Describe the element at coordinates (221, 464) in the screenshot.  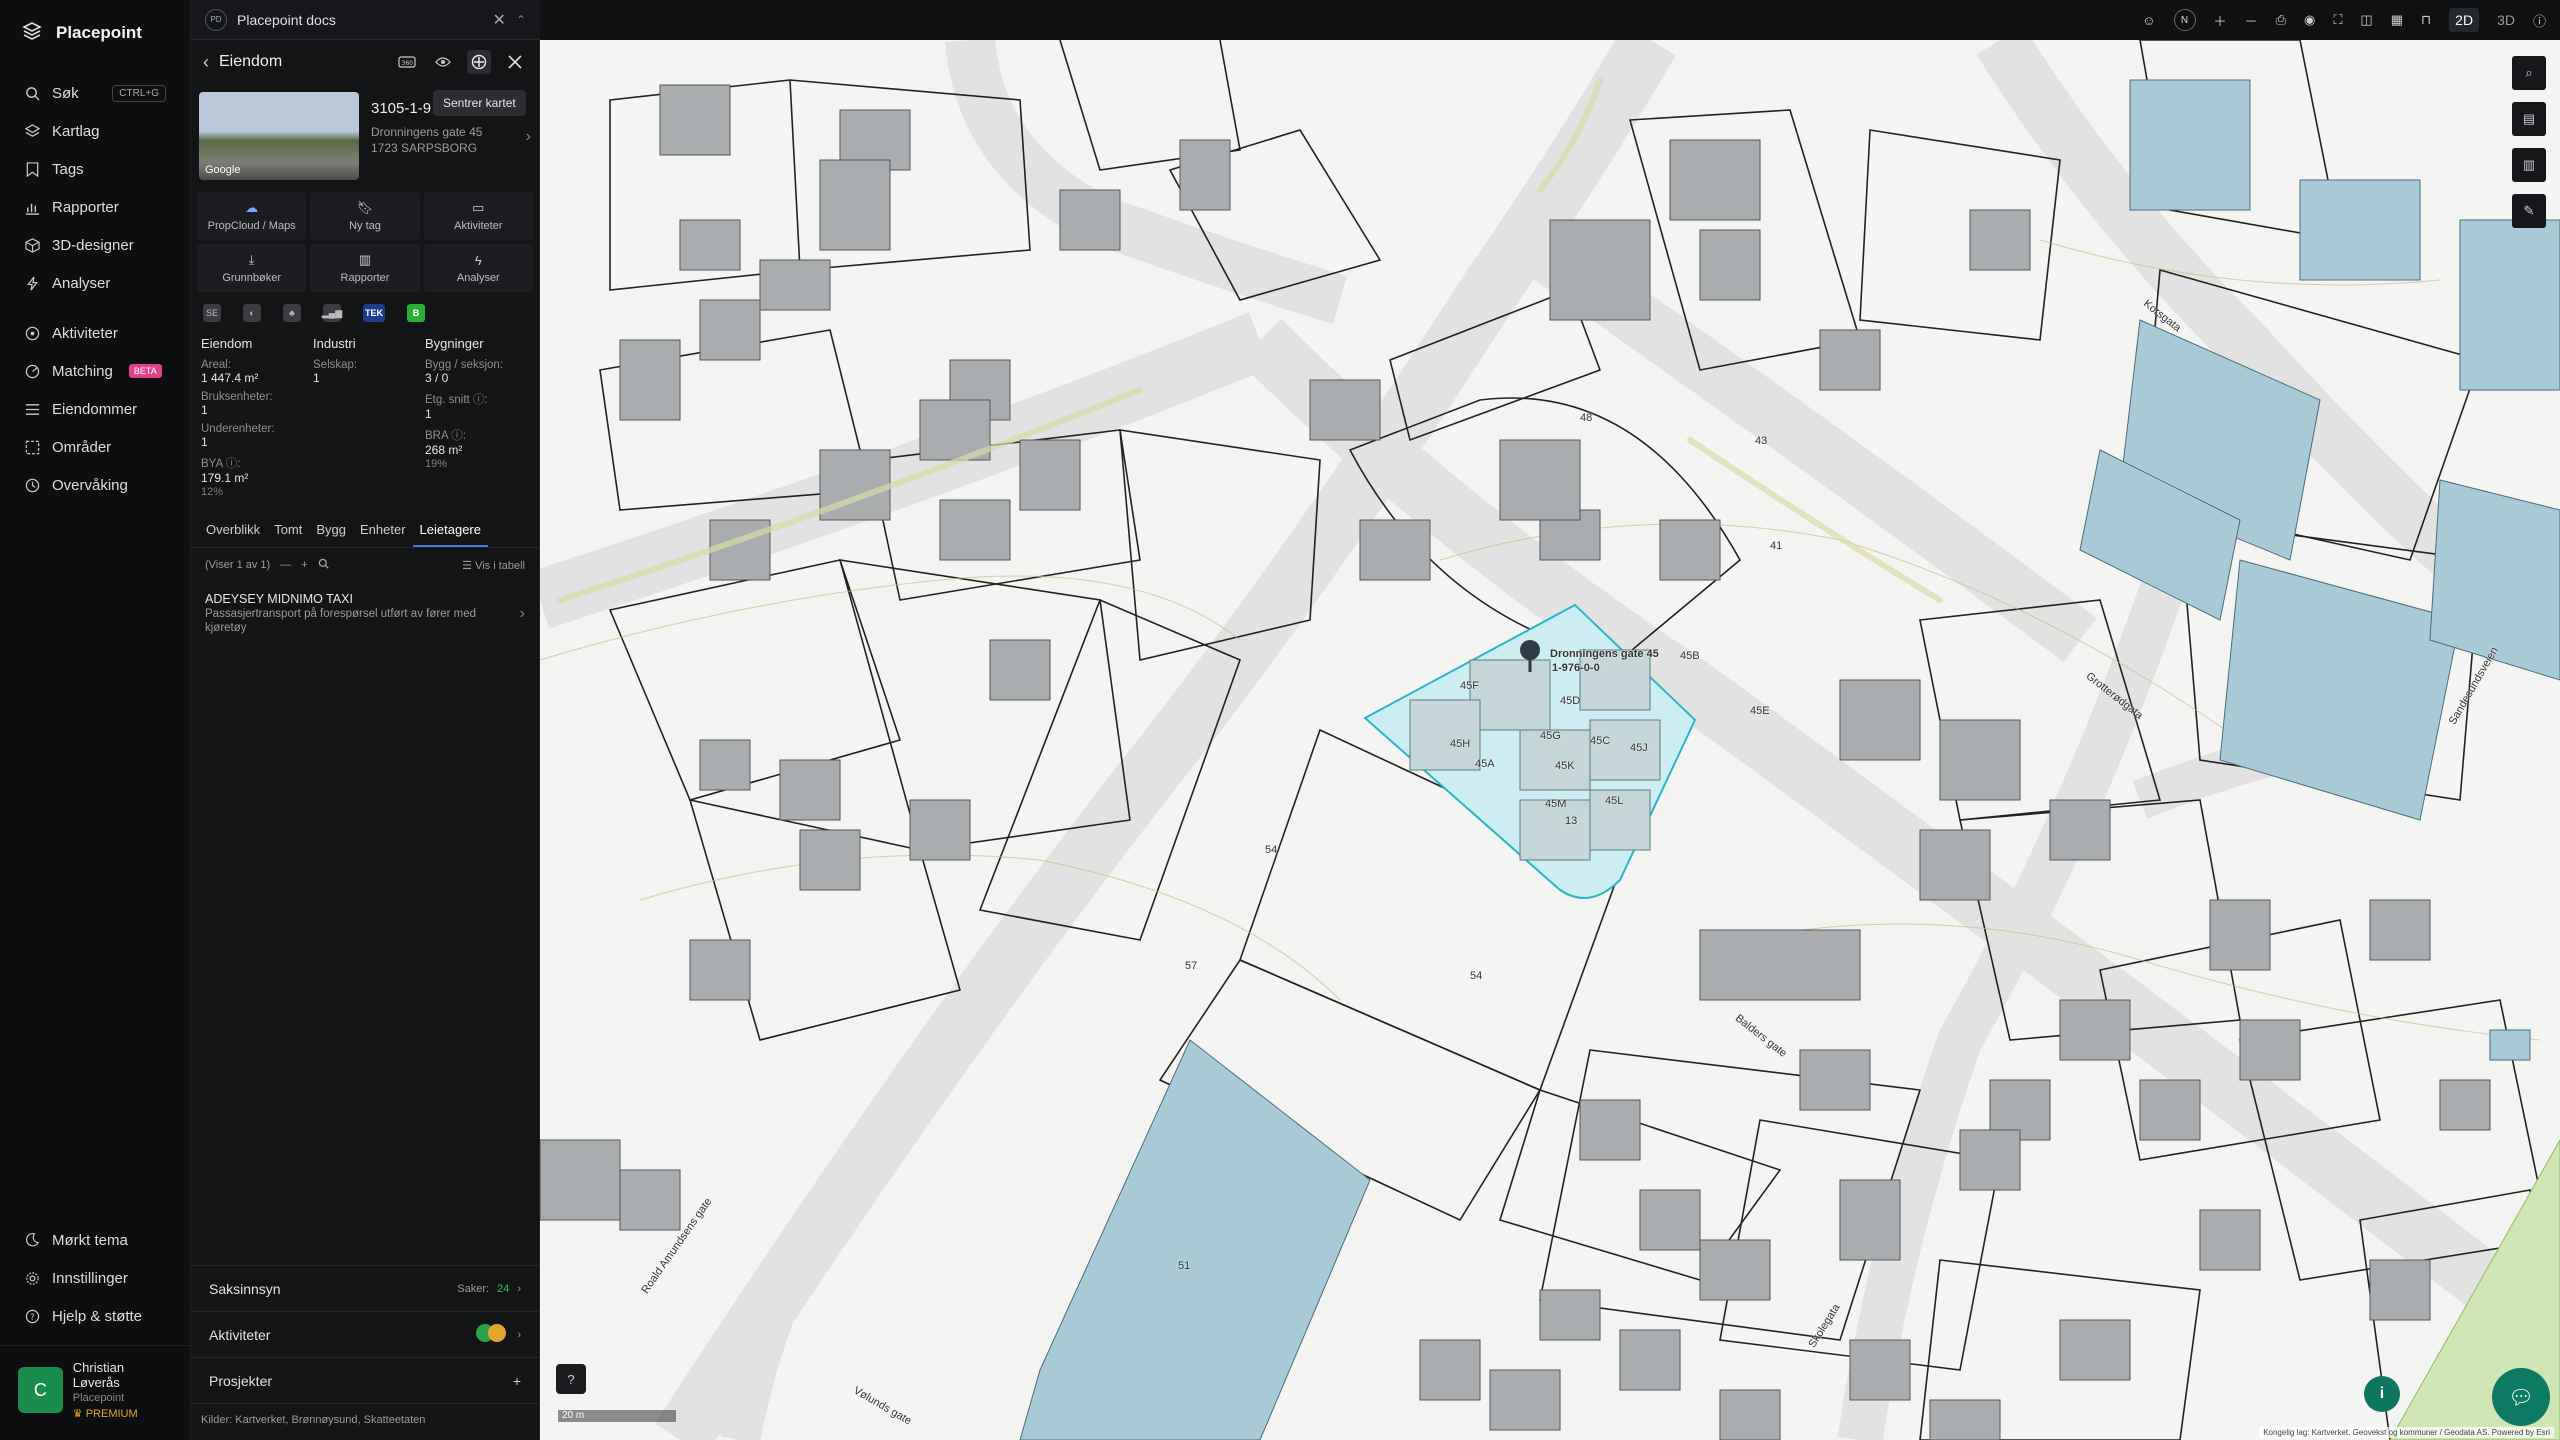
I see `fact-label: BYA ⓘ:` at that location.